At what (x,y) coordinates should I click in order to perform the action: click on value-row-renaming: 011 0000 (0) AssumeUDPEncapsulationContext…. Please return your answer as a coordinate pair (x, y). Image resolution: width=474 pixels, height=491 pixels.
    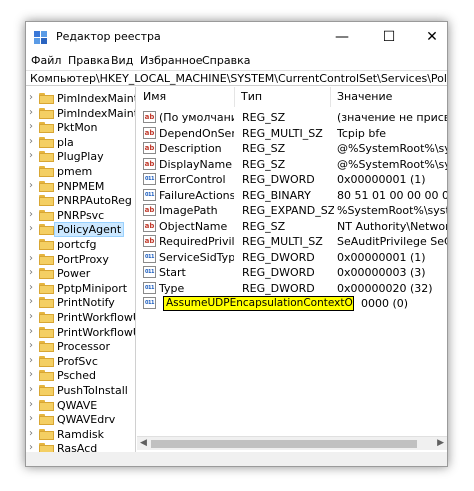
    Looking at the image, I should click on (292, 304).